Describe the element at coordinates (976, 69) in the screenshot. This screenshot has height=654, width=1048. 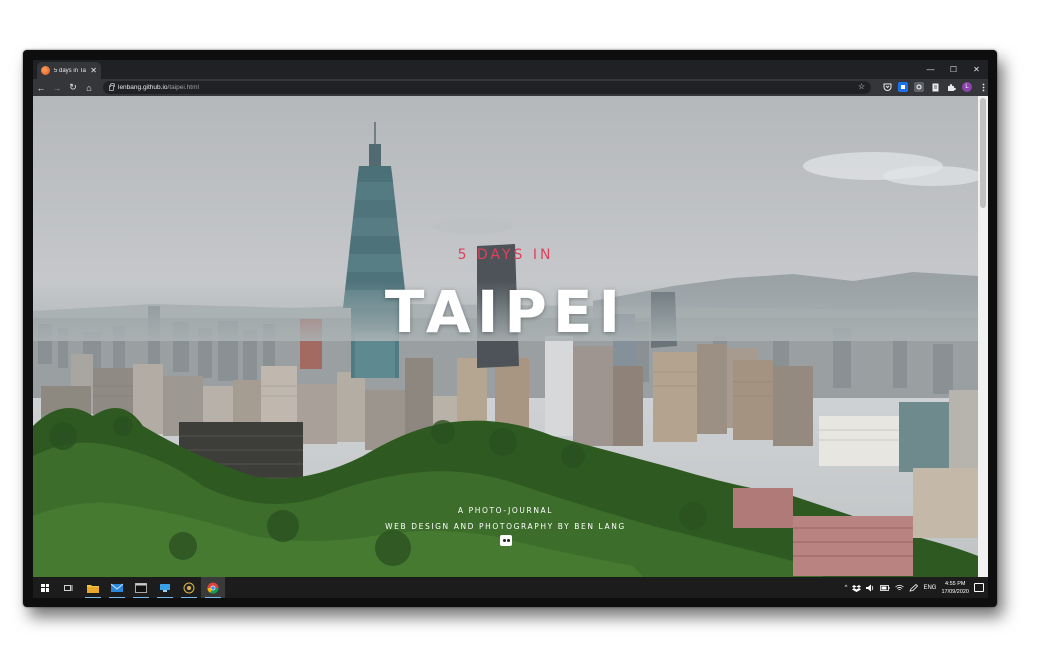
I see `close-window-button: ✕` at that location.